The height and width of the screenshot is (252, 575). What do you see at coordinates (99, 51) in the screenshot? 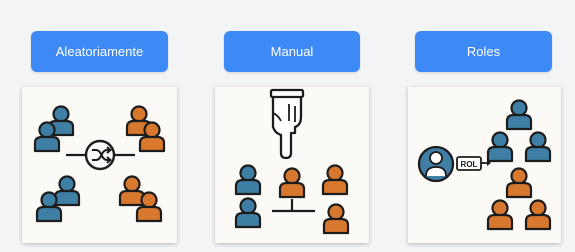
I see `random-assignment-button: Aleatoriamente` at bounding box center [99, 51].